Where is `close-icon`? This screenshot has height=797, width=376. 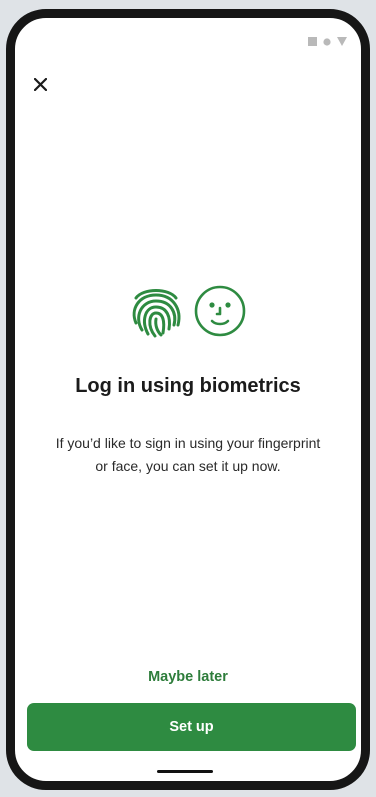 close-icon is located at coordinates (40, 86).